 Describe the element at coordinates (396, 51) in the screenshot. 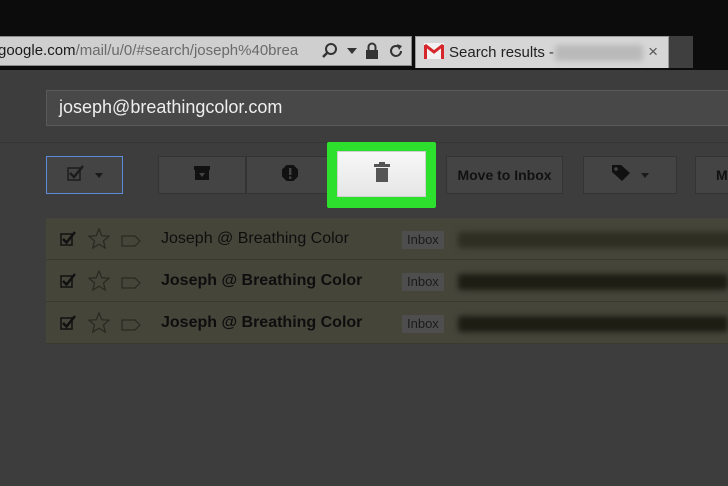

I see `reload-icon` at that location.